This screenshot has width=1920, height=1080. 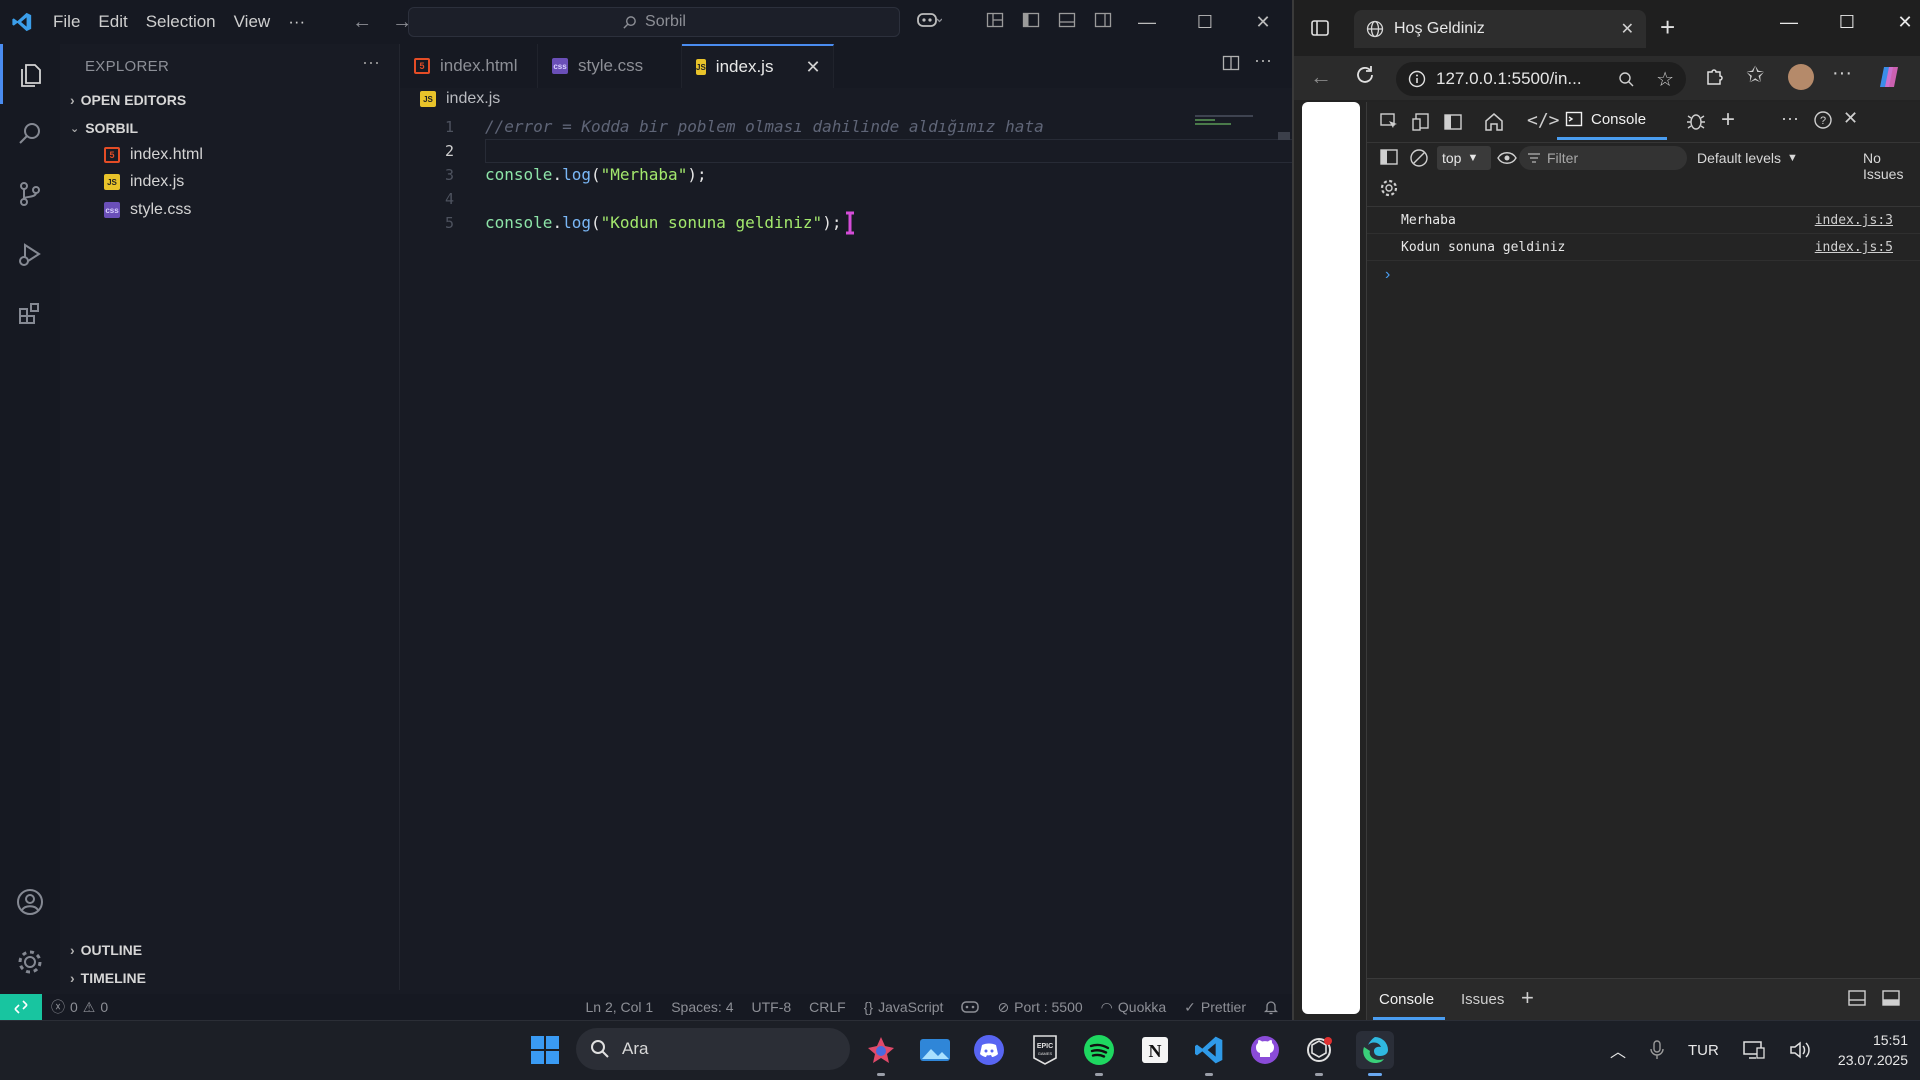 What do you see at coordinates (1755, 75) in the screenshot?
I see `favorites-icon: ✩` at bounding box center [1755, 75].